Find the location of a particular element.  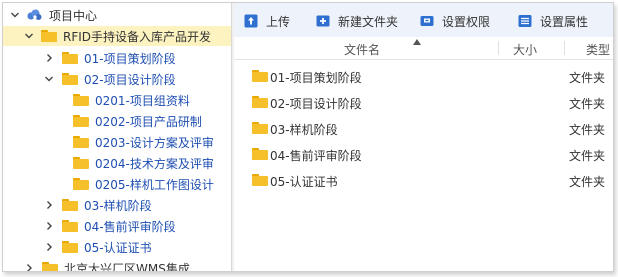

tree-item-label: 0201-项目组资料 is located at coordinates (142, 100).